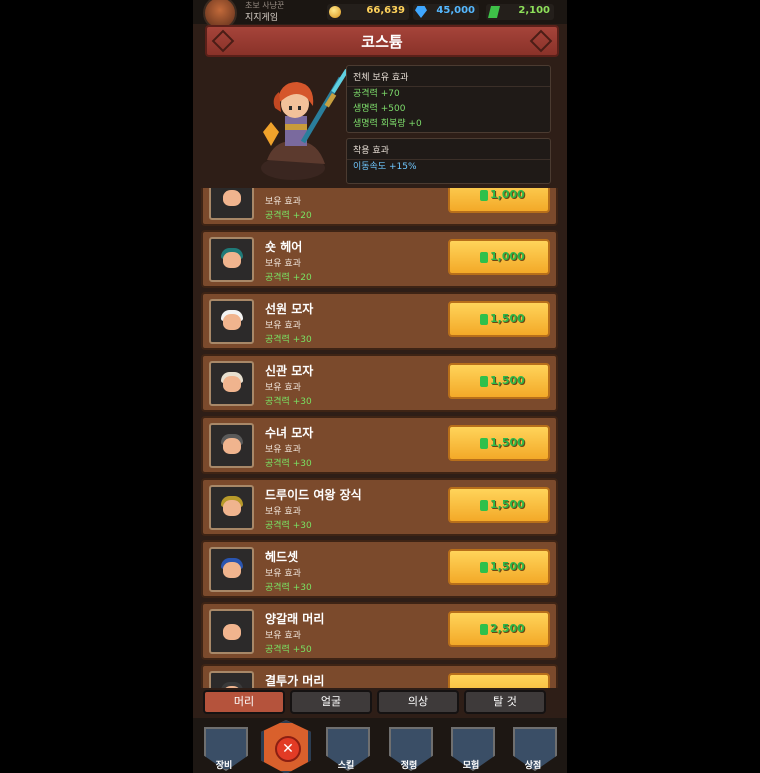 Image resolution: width=760 pixels, height=773 pixels. Describe the element at coordinates (455, 10) in the screenshot. I see `gem-amount: 45,000` at that location.